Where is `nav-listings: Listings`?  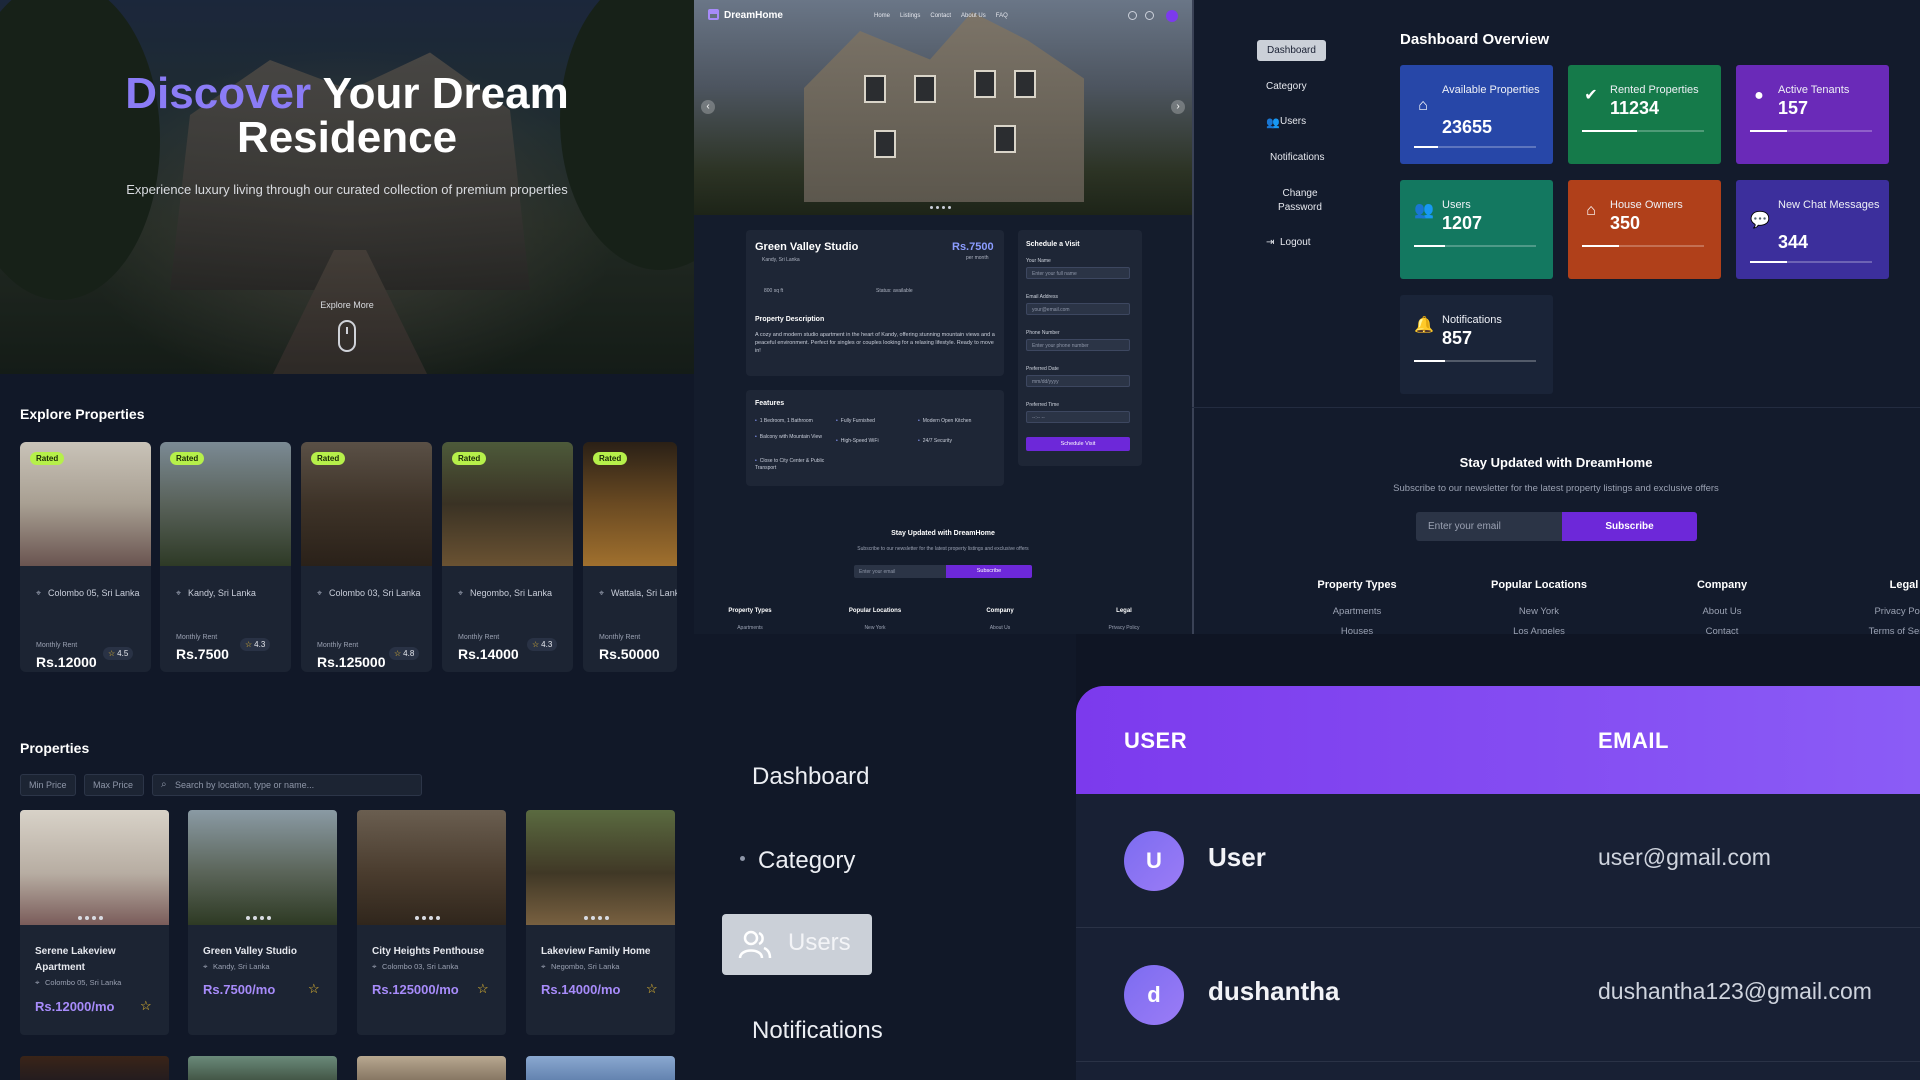 nav-listings: Listings is located at coordinates (910, 16).